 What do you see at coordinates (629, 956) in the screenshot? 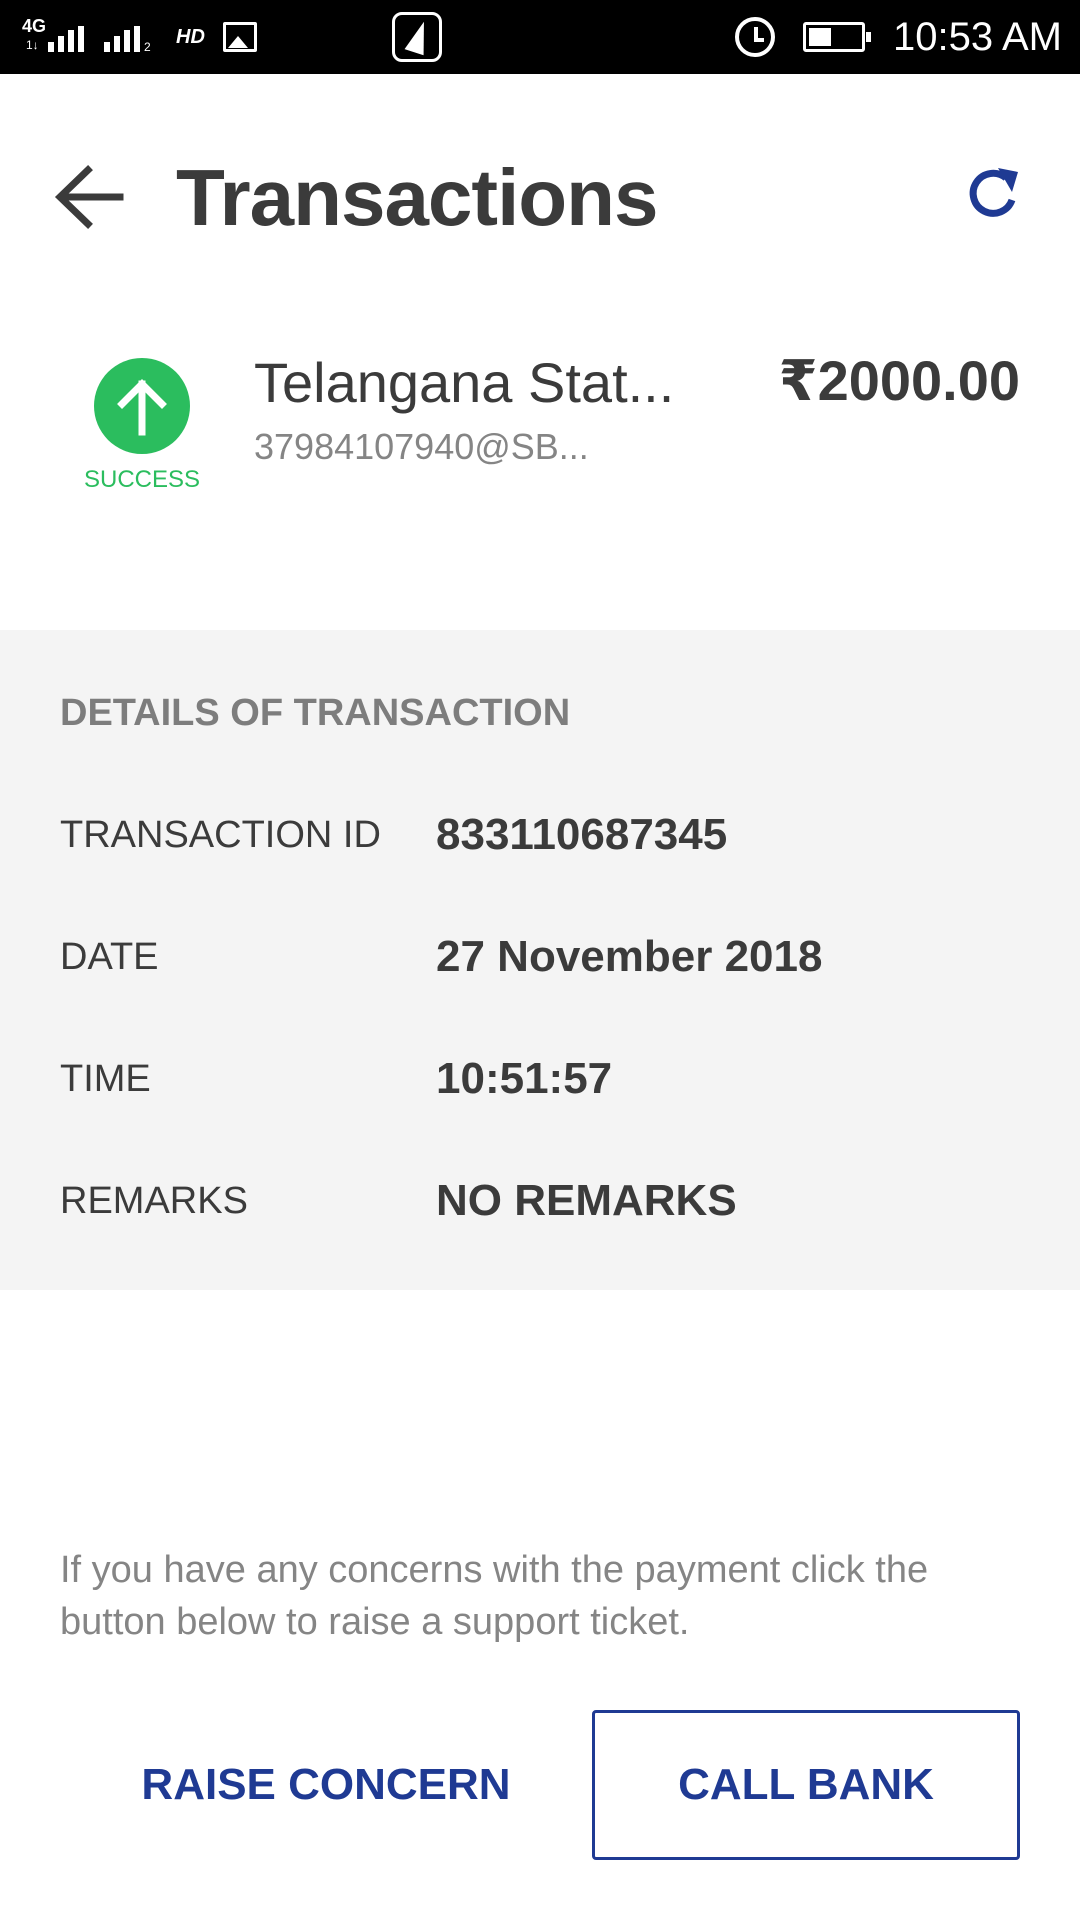
I see `detail-value: 27 November 2018` at bounding box center [629, 956].